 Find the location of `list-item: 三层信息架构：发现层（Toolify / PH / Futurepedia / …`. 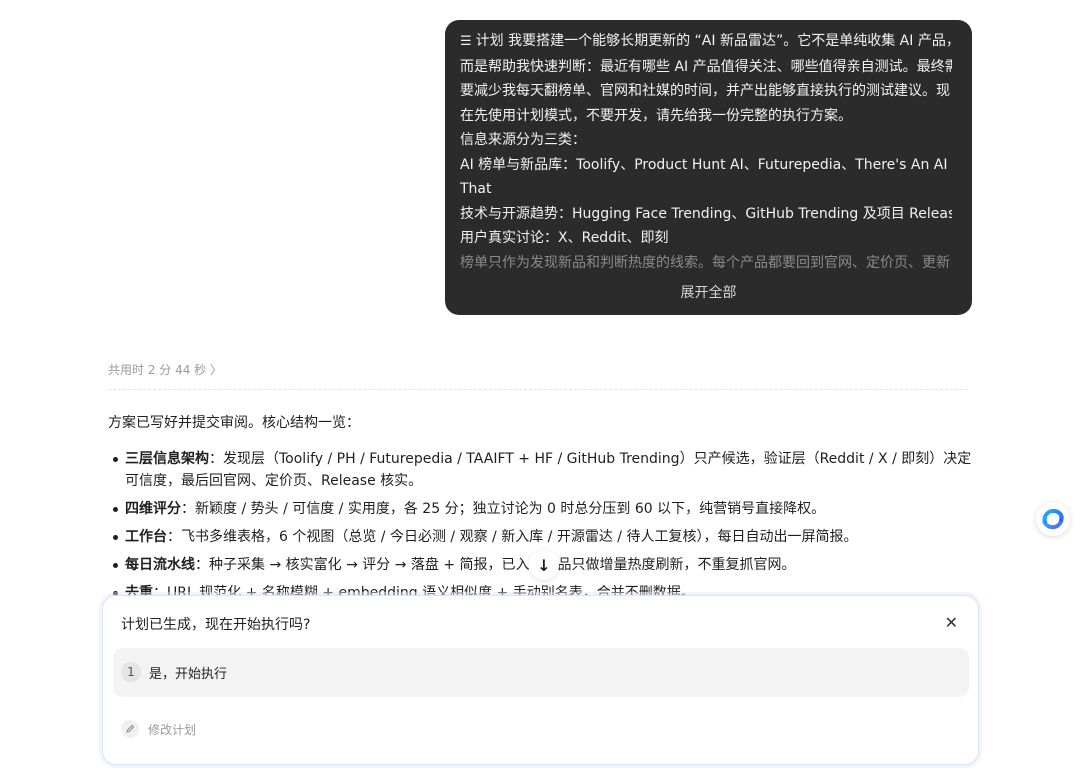

list-item: 三层信息架构：发现层（Toolify / PH / Futurepedia / … is located at coordinates (540, 470).